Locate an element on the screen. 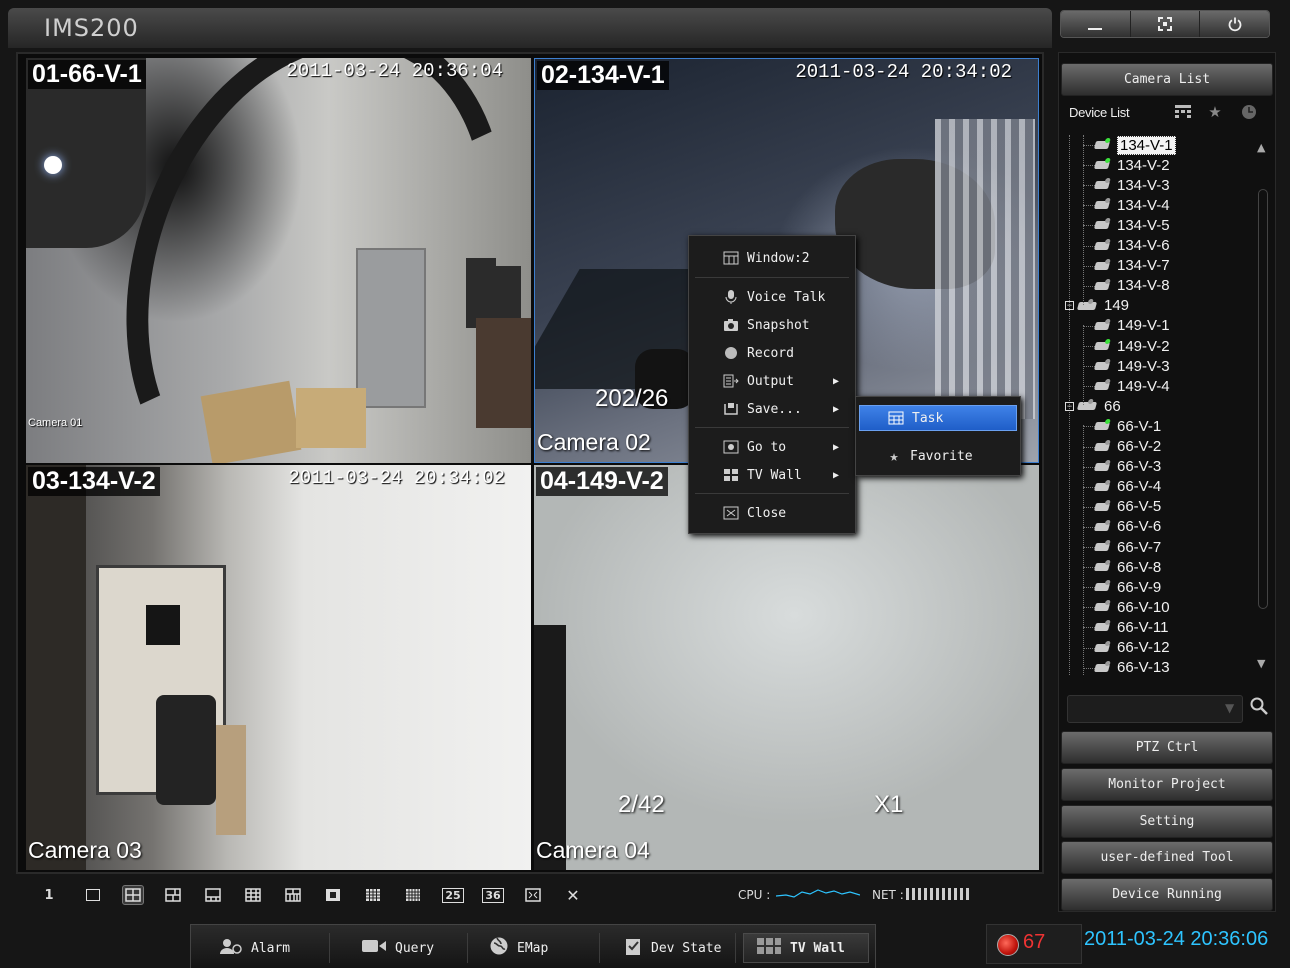 The image size is (1290, 968). menu-item-voice-talk: Voice Talk is located at coordinates (772, 297).